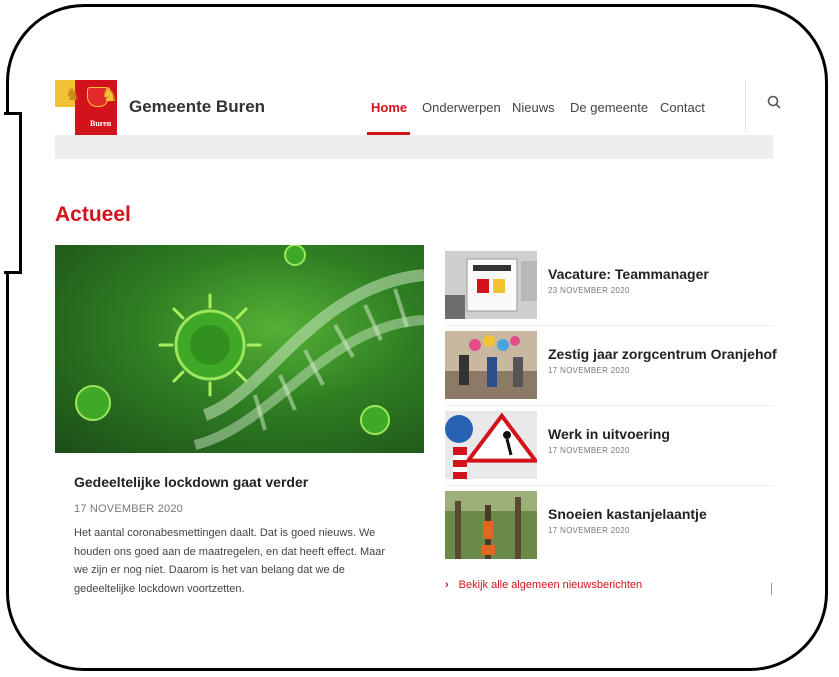  What do you see at coordinates (609, 525) in the screenshot?
I see `news-item: Snoeien kastanjelaantje 17 NOVEMBER 2020` at bounding box center [609, 525].